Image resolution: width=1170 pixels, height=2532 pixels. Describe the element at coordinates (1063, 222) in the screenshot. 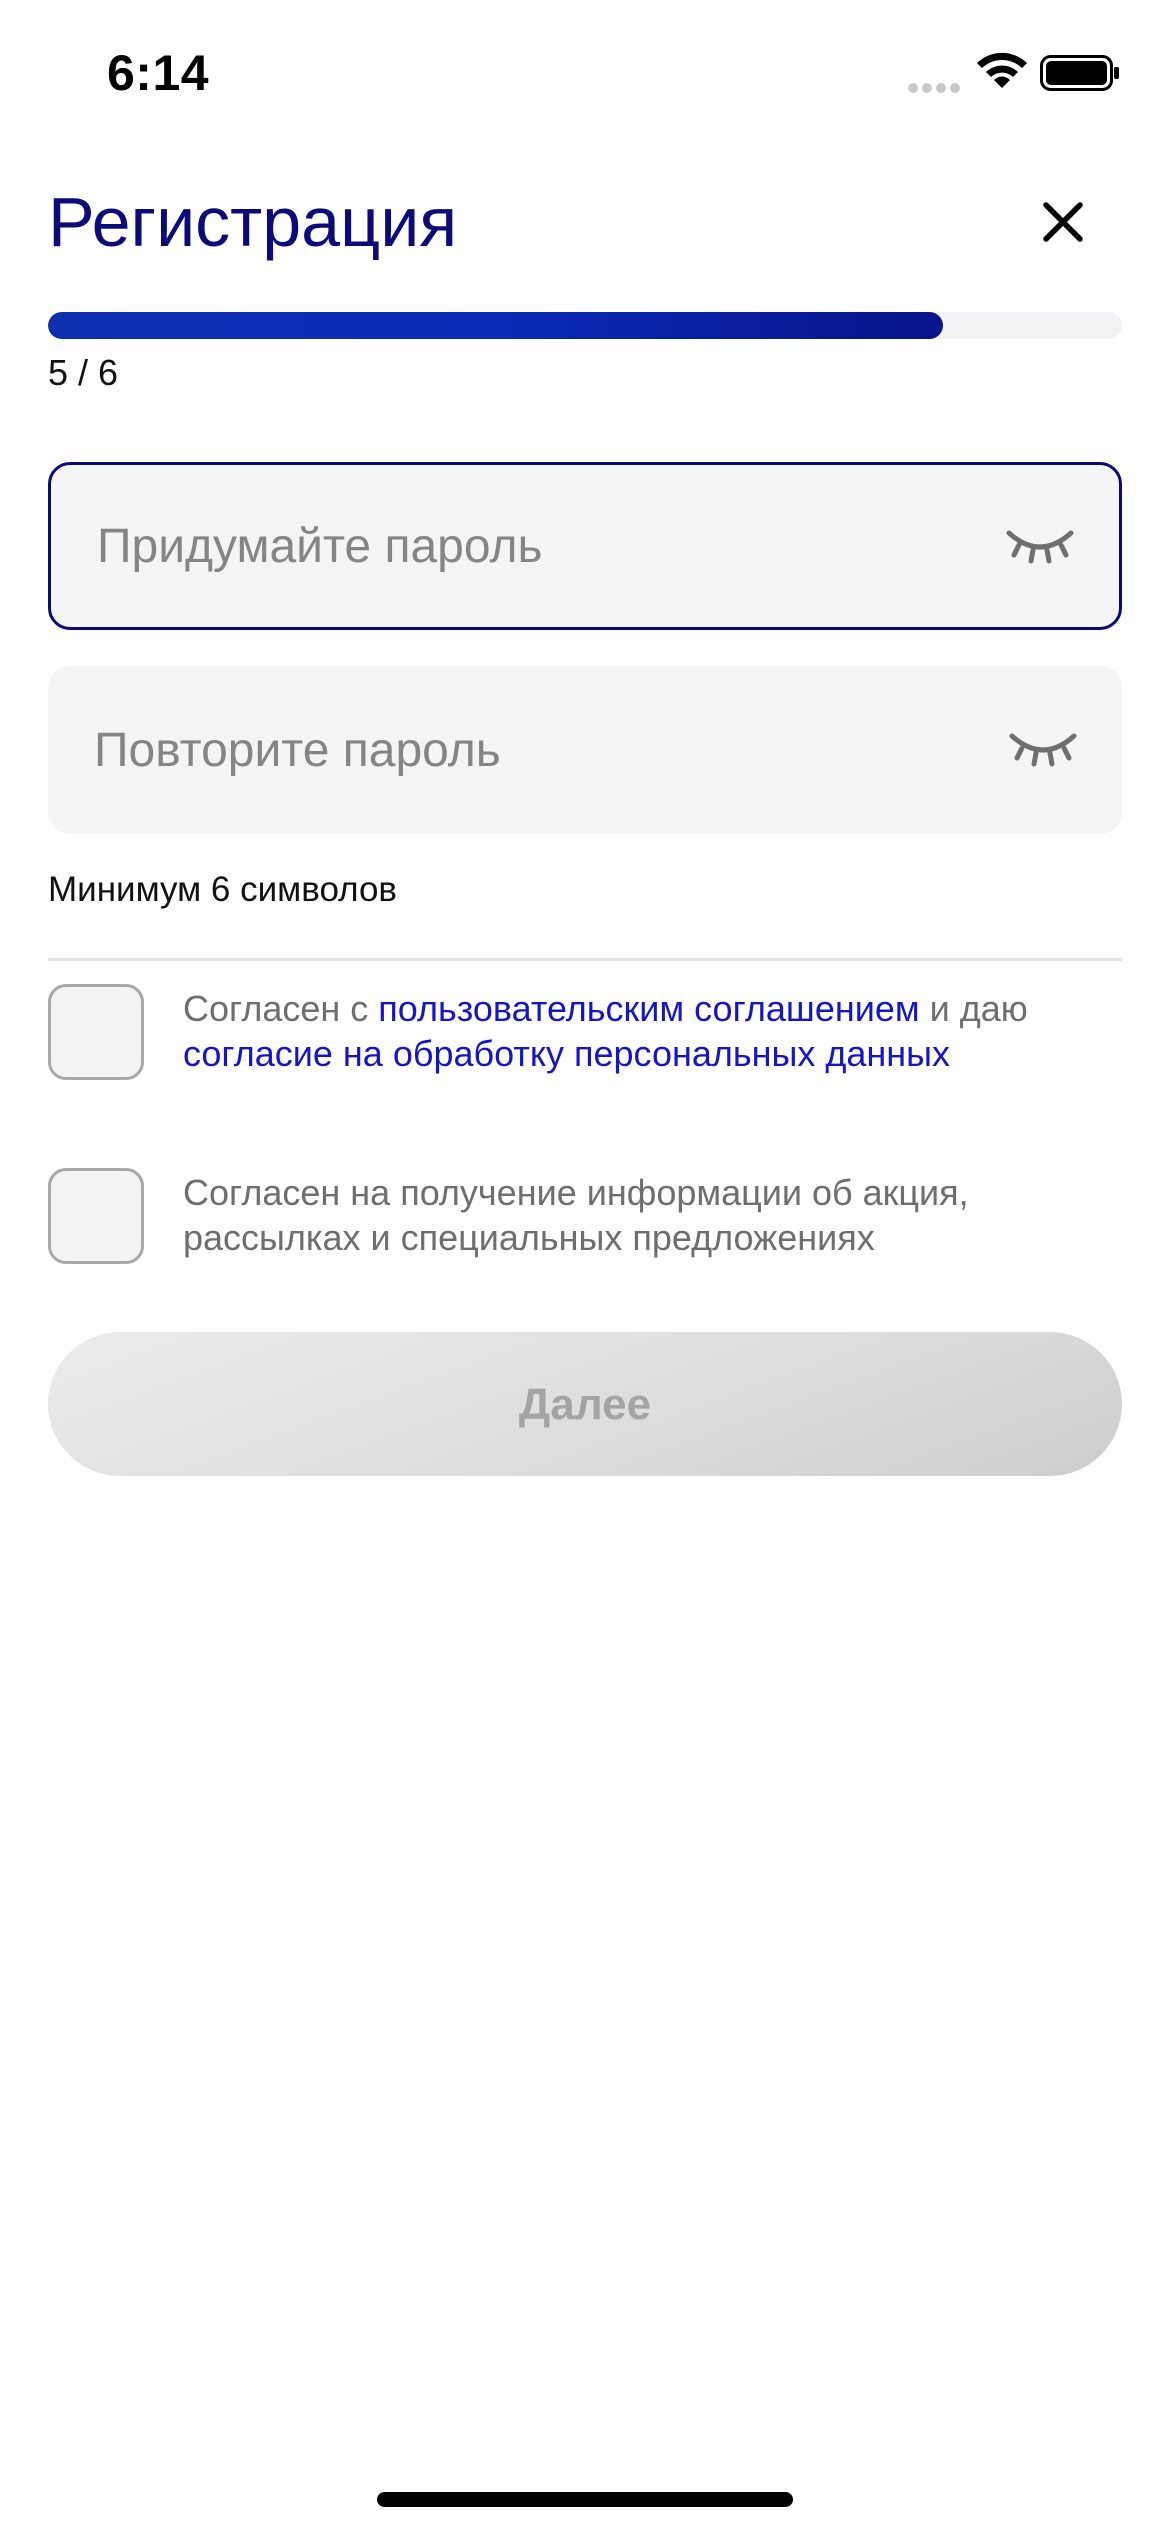

I see `close-icon` at that location.